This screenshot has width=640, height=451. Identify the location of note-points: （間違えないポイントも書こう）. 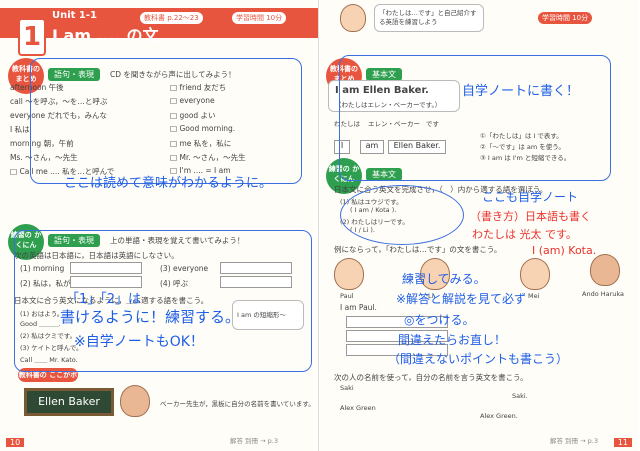
(478, 359).